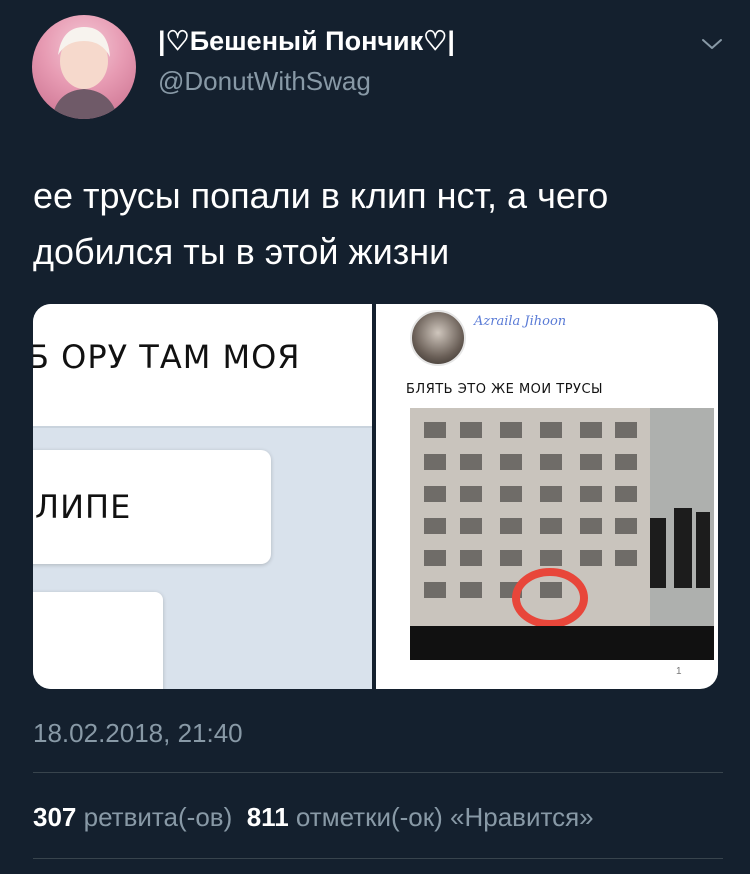  Describe the element at coordinates (306, 41) in the screenshot. I see `display-name: |♡Бешеный Пончик♡|` at that location.